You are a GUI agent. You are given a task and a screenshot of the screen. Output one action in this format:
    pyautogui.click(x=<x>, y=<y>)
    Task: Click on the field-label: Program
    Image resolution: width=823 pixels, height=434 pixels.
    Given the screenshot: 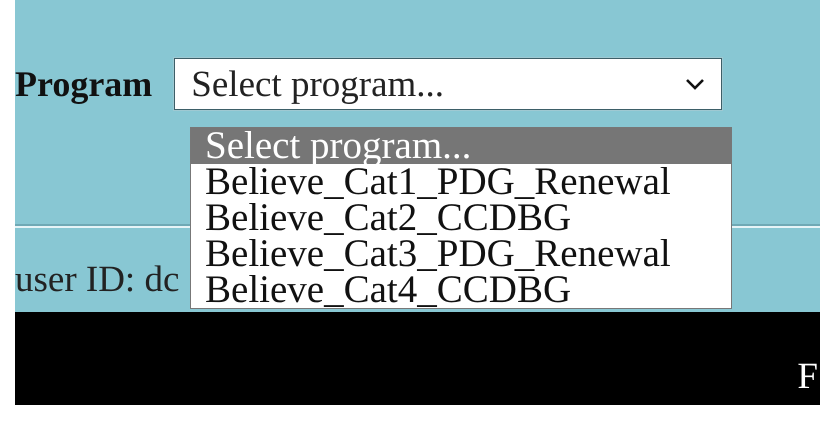 What is the action you would take?
    pyautogui.click(x=83, y=84)
    